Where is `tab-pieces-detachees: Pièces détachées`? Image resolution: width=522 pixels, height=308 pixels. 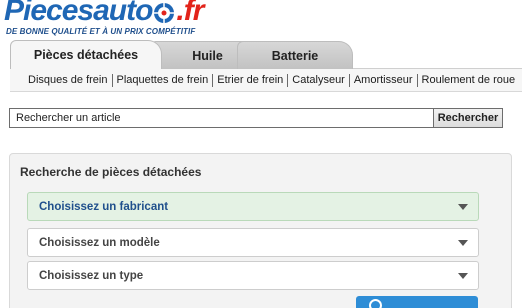
tab-pieces-detachees: Pièces détachées is located at coordinates (86, 54).